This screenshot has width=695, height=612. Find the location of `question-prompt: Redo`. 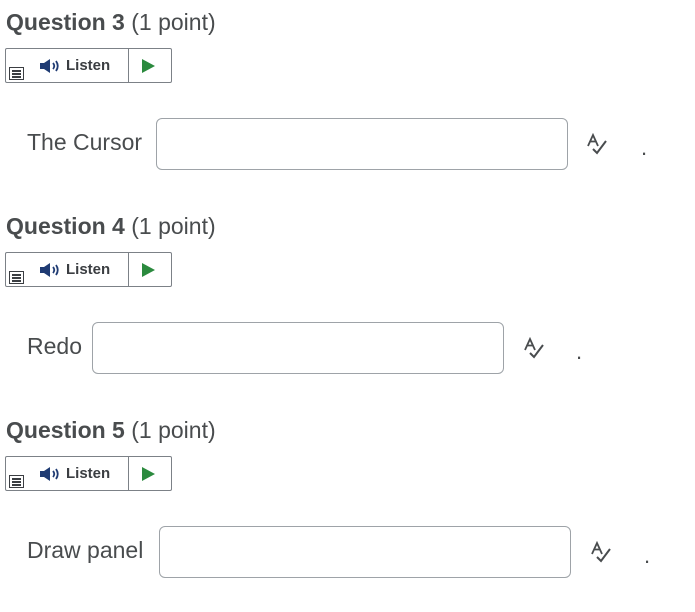

question-prompt: Redo is located at coordinates (54, 346).